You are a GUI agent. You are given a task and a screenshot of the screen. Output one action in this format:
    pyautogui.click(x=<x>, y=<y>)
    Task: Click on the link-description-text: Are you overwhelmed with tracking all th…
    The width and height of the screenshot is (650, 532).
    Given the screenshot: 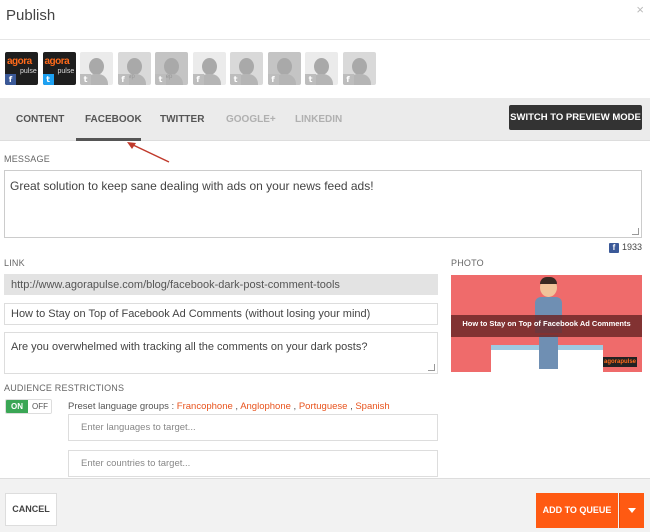 What is the action you would take?
    pyautogui.click(x=189, y=347)
    